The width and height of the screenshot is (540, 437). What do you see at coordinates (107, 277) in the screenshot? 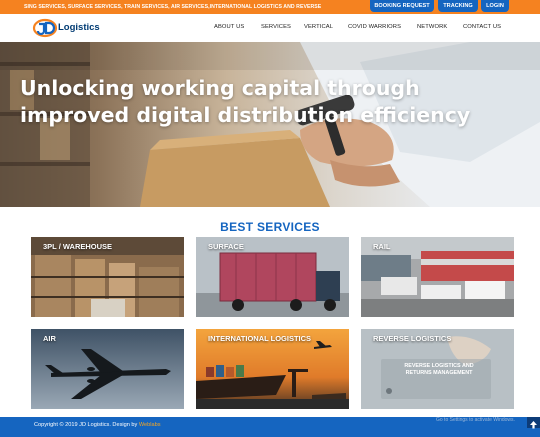
I see `service-card-warehouse: 3PL / WAREHOUSE` at bounding box center [107, 277].